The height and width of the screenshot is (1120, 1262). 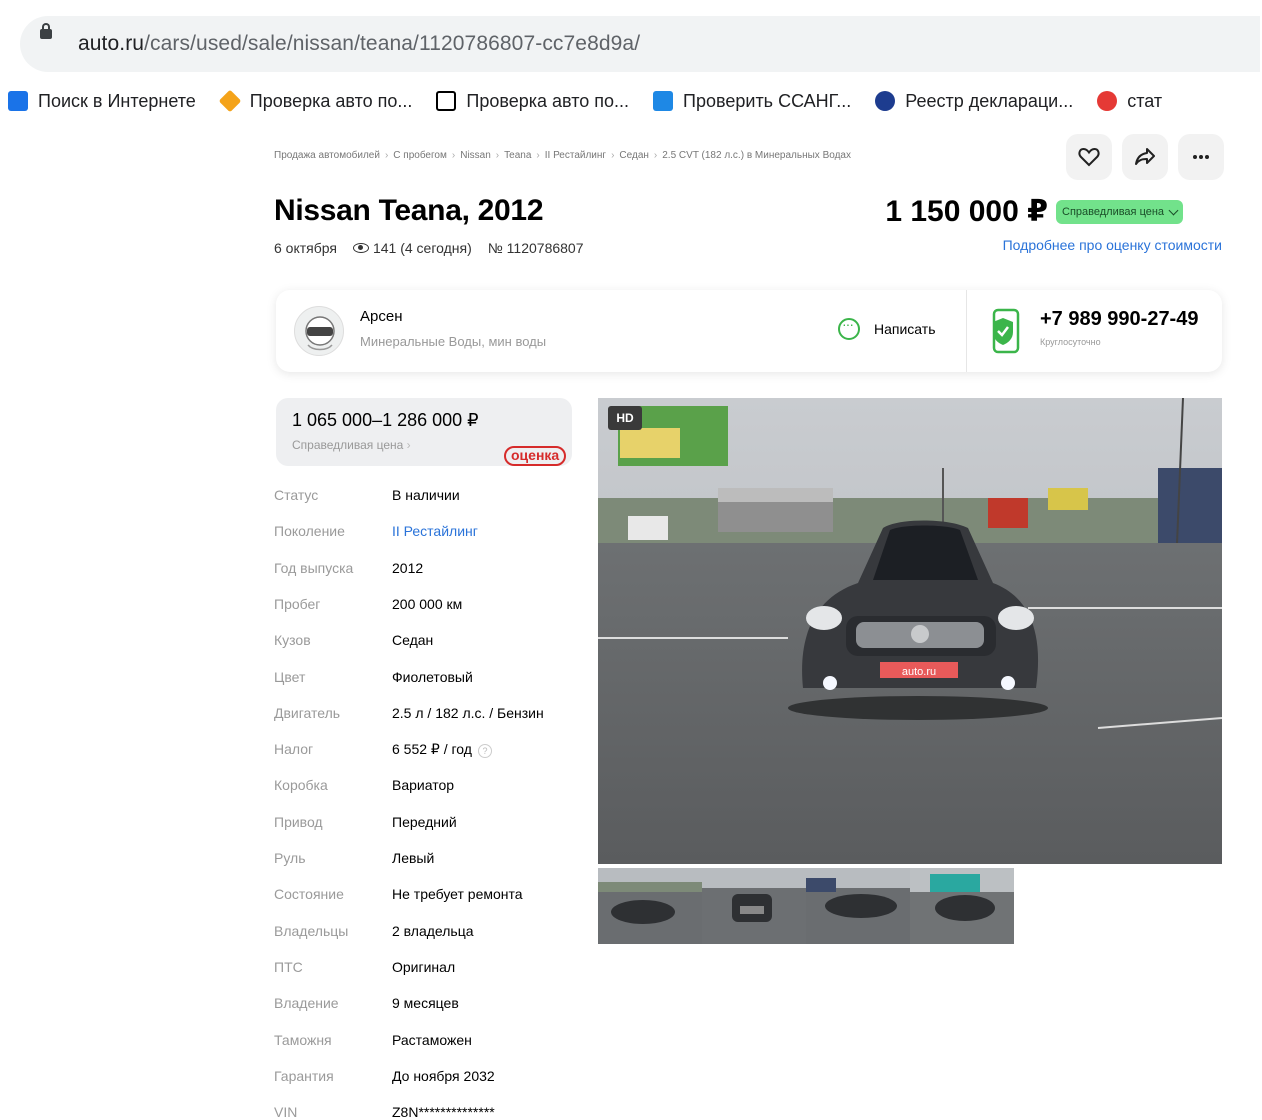 I want to click on shield-icon, so click(x=885, y=101).